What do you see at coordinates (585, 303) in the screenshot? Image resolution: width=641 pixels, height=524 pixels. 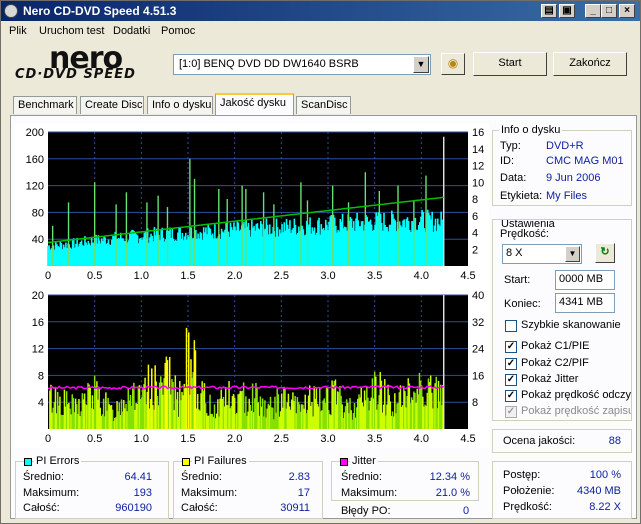 I see `end-mb-input: 4341 MB` at bounding box center [585, 303].